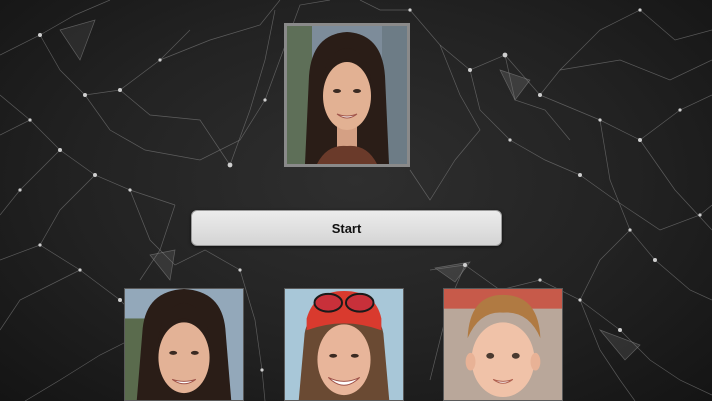 This screenshot has width=712, height=401. Describe the element at coordinates (346, 228) in the screenshot. I see `start-button: Start` at that location.